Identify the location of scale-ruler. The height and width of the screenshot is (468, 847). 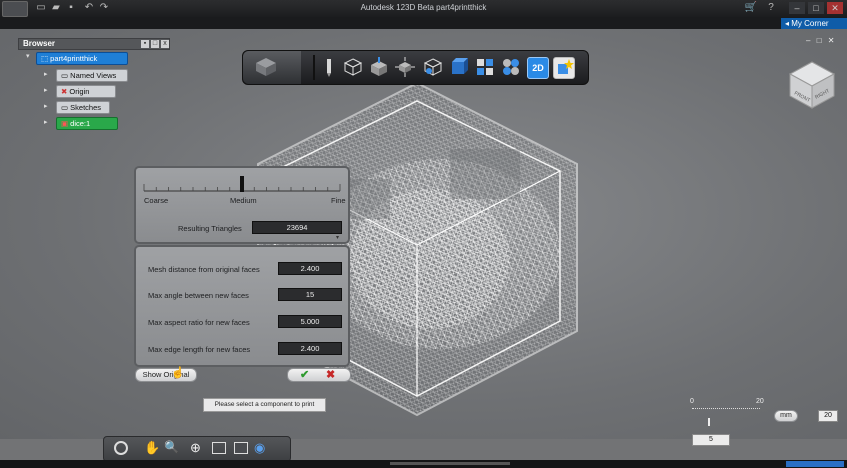
(726, 409).